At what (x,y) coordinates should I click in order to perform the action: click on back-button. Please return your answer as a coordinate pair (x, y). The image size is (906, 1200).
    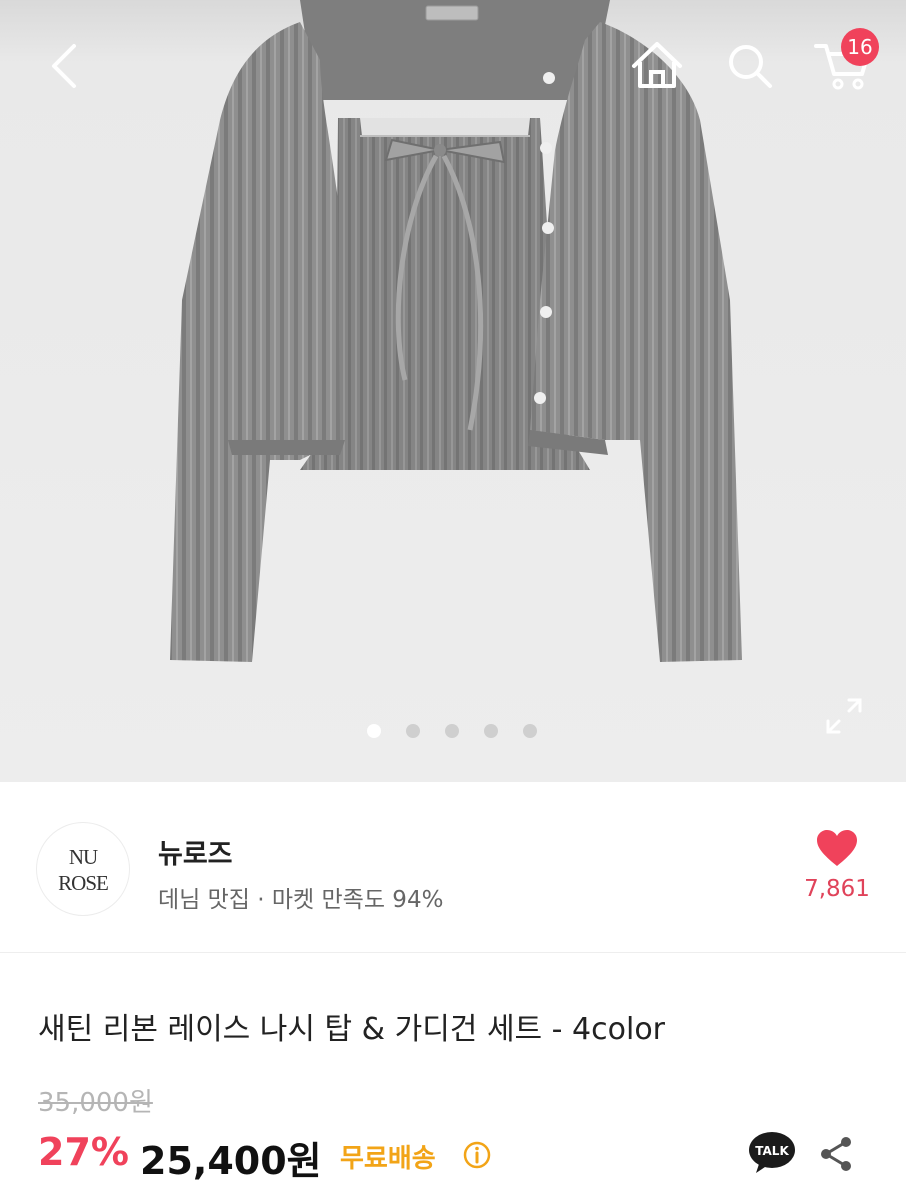
    Looking at the image, I should click on (68, 66).